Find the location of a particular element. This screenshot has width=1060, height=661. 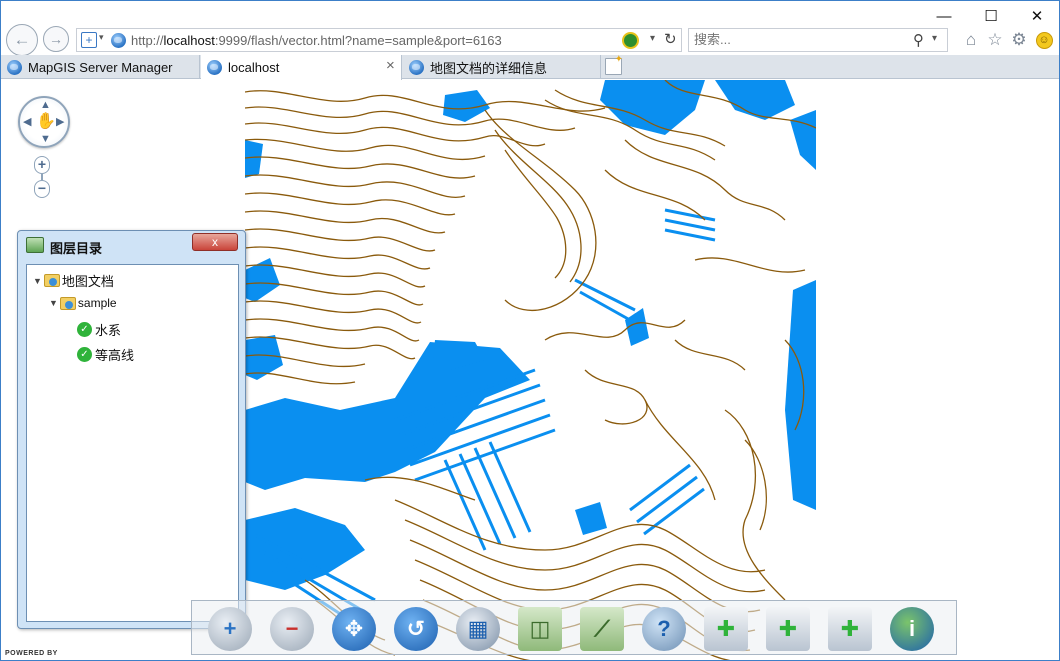

tab-map-doc-details: 地图文档的详细信息 is located at coordinates (502, 67).